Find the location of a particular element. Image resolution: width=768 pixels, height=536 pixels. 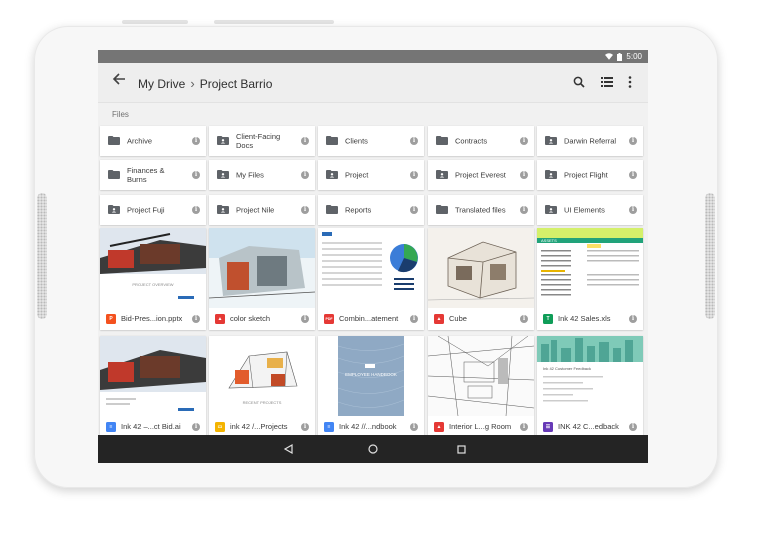

folder-label: Project Nile is located at coordinates (255, 210).